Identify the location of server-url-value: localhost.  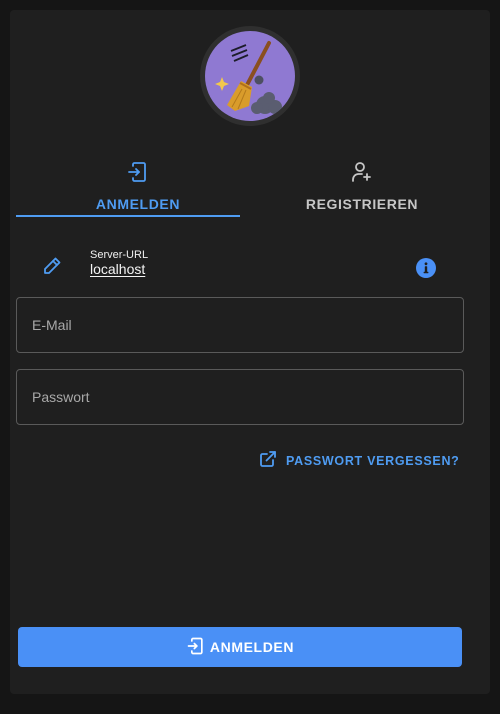
(117, 269).